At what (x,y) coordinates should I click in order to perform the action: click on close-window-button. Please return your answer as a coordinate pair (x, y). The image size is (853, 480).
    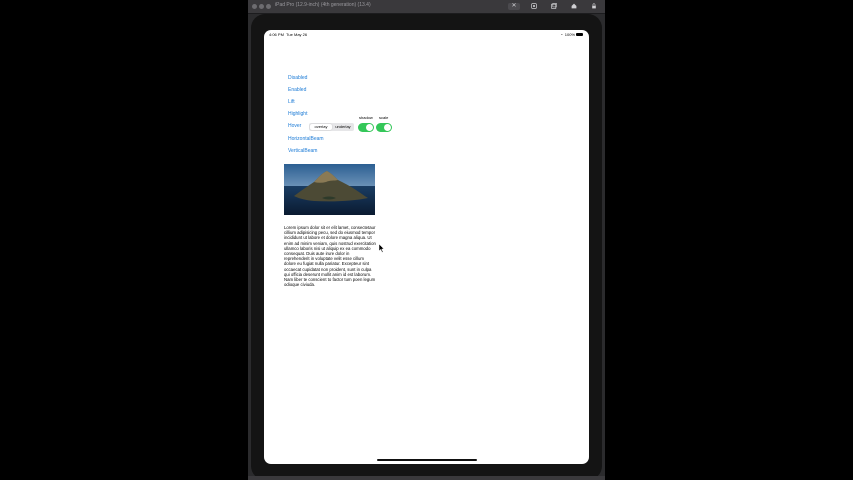
    Looking at the image, I should click on (254, 6).